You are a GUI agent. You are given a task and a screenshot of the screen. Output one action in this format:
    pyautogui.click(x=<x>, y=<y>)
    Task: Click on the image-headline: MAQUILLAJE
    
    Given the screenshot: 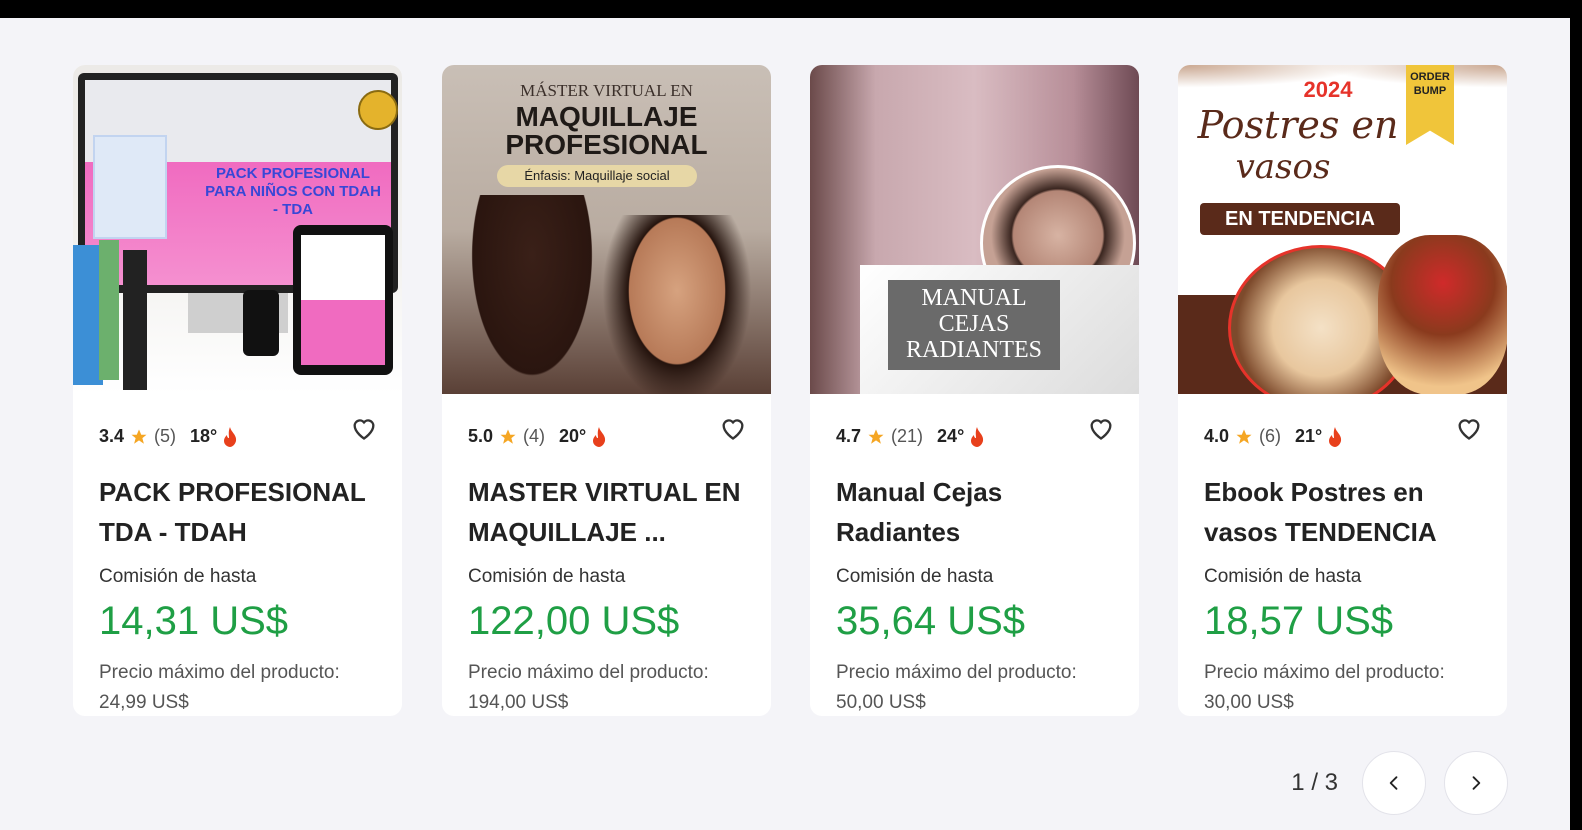 What is the action you would take?
    pyautogui.click(x=606, y=116)
    